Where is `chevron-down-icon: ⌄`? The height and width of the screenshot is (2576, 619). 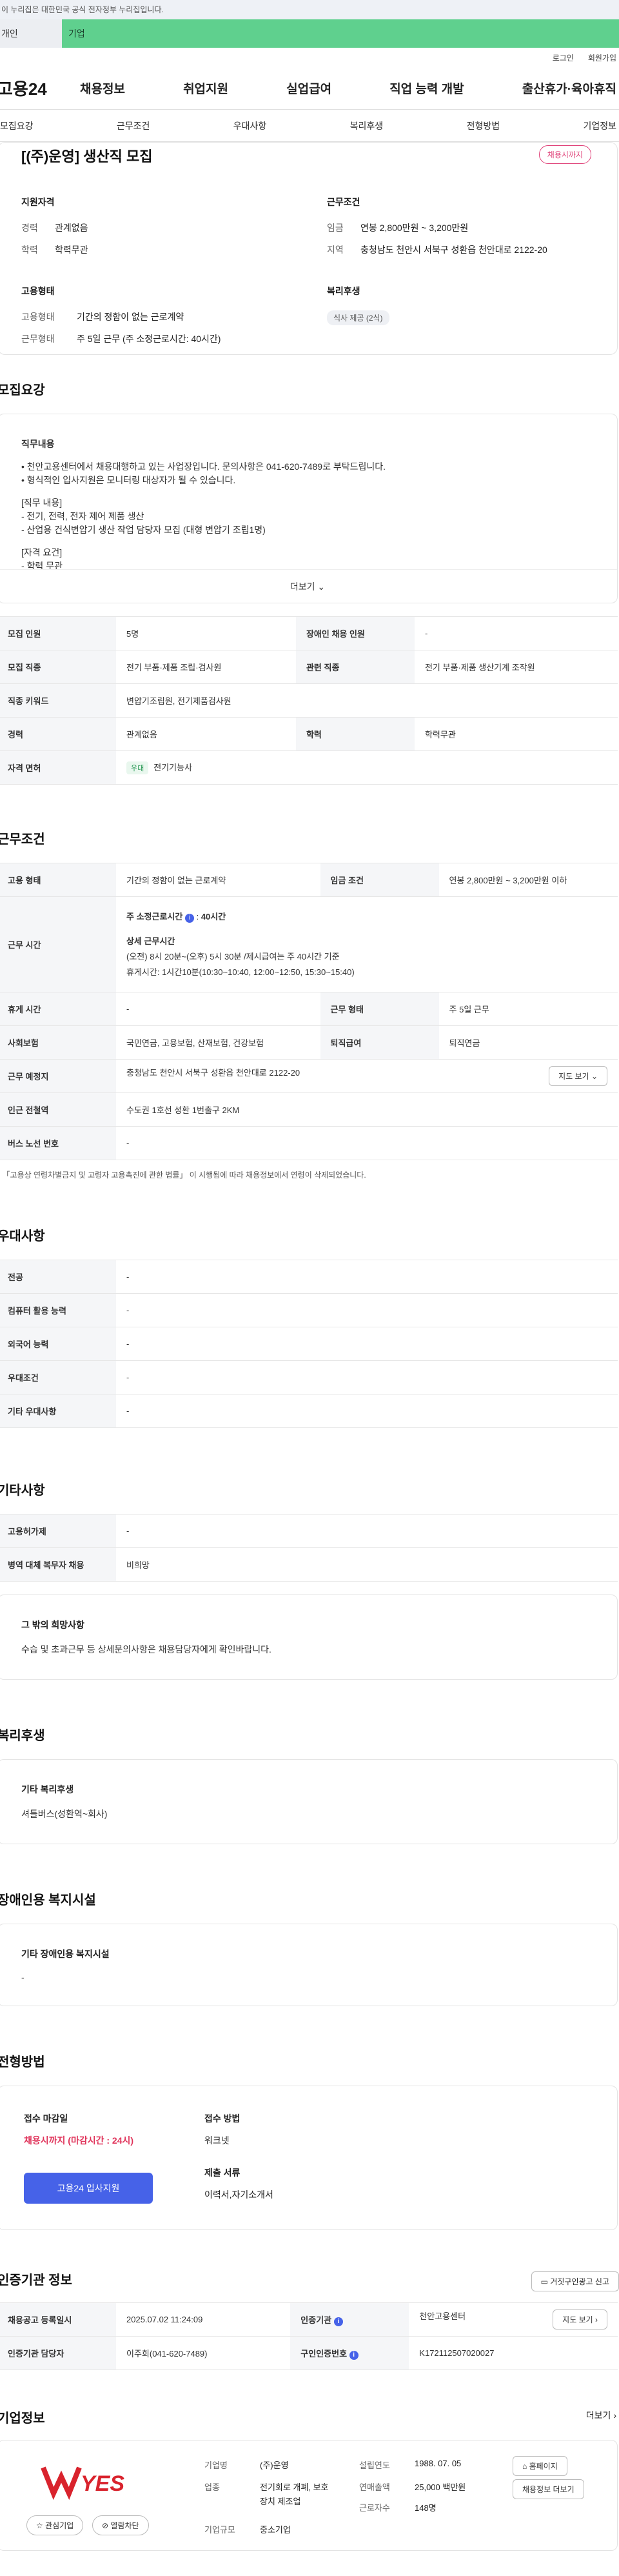
chevron-down-icon: ⌄ is located at coordinates (321, 586).